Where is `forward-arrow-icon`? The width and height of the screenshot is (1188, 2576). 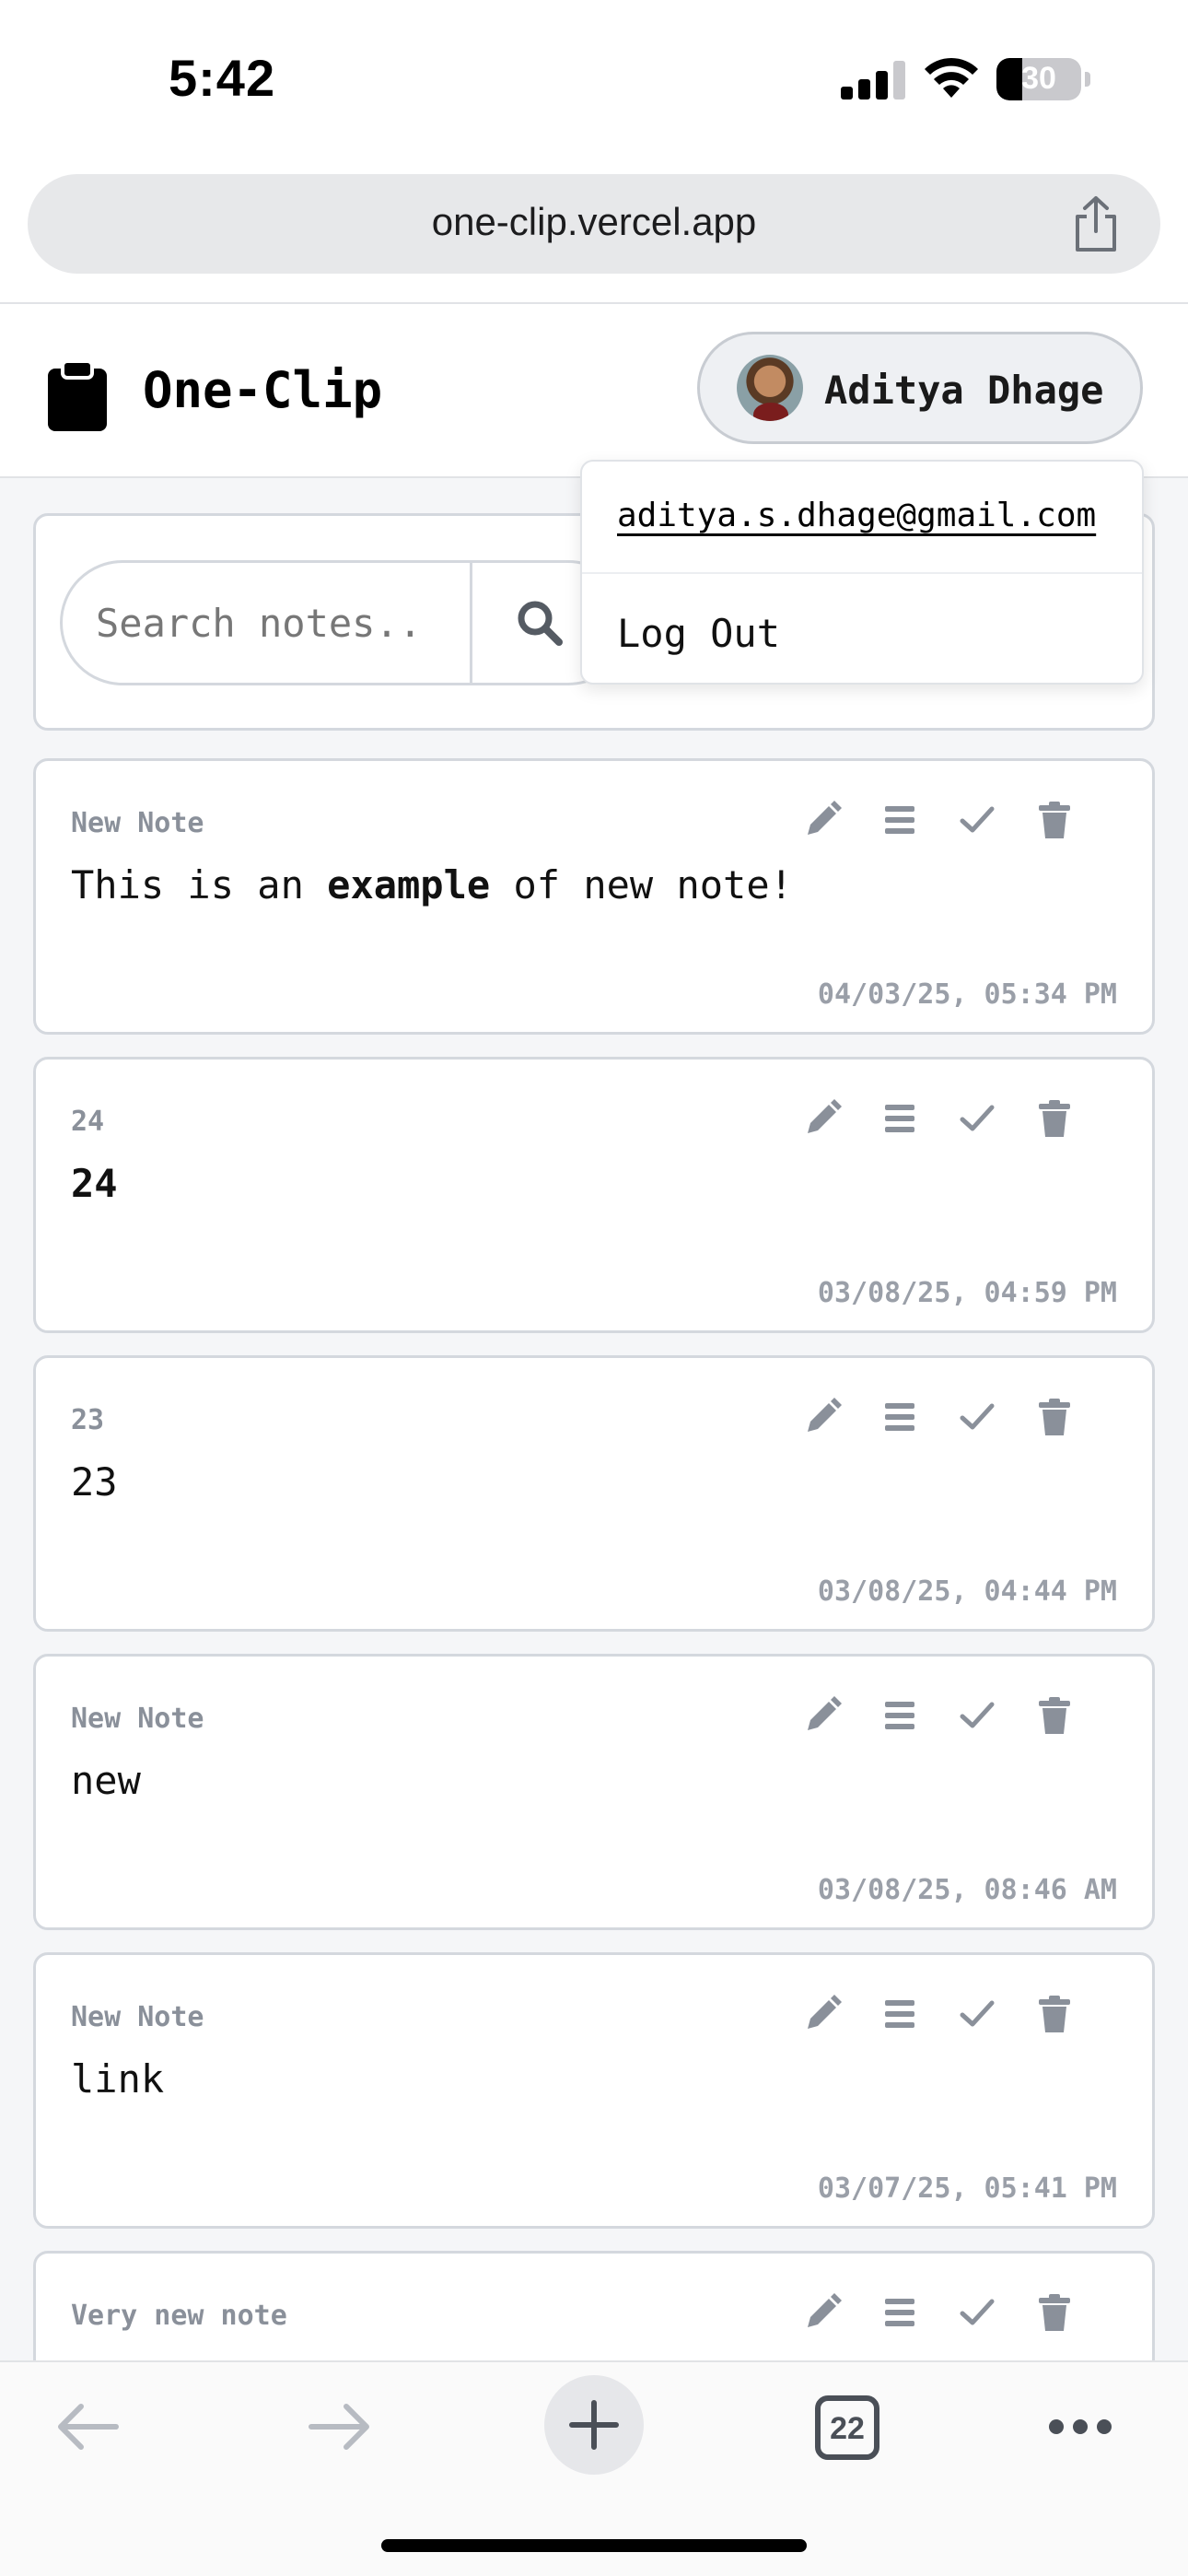
forward-arrow-icon is located at coordinates (341, 2426).